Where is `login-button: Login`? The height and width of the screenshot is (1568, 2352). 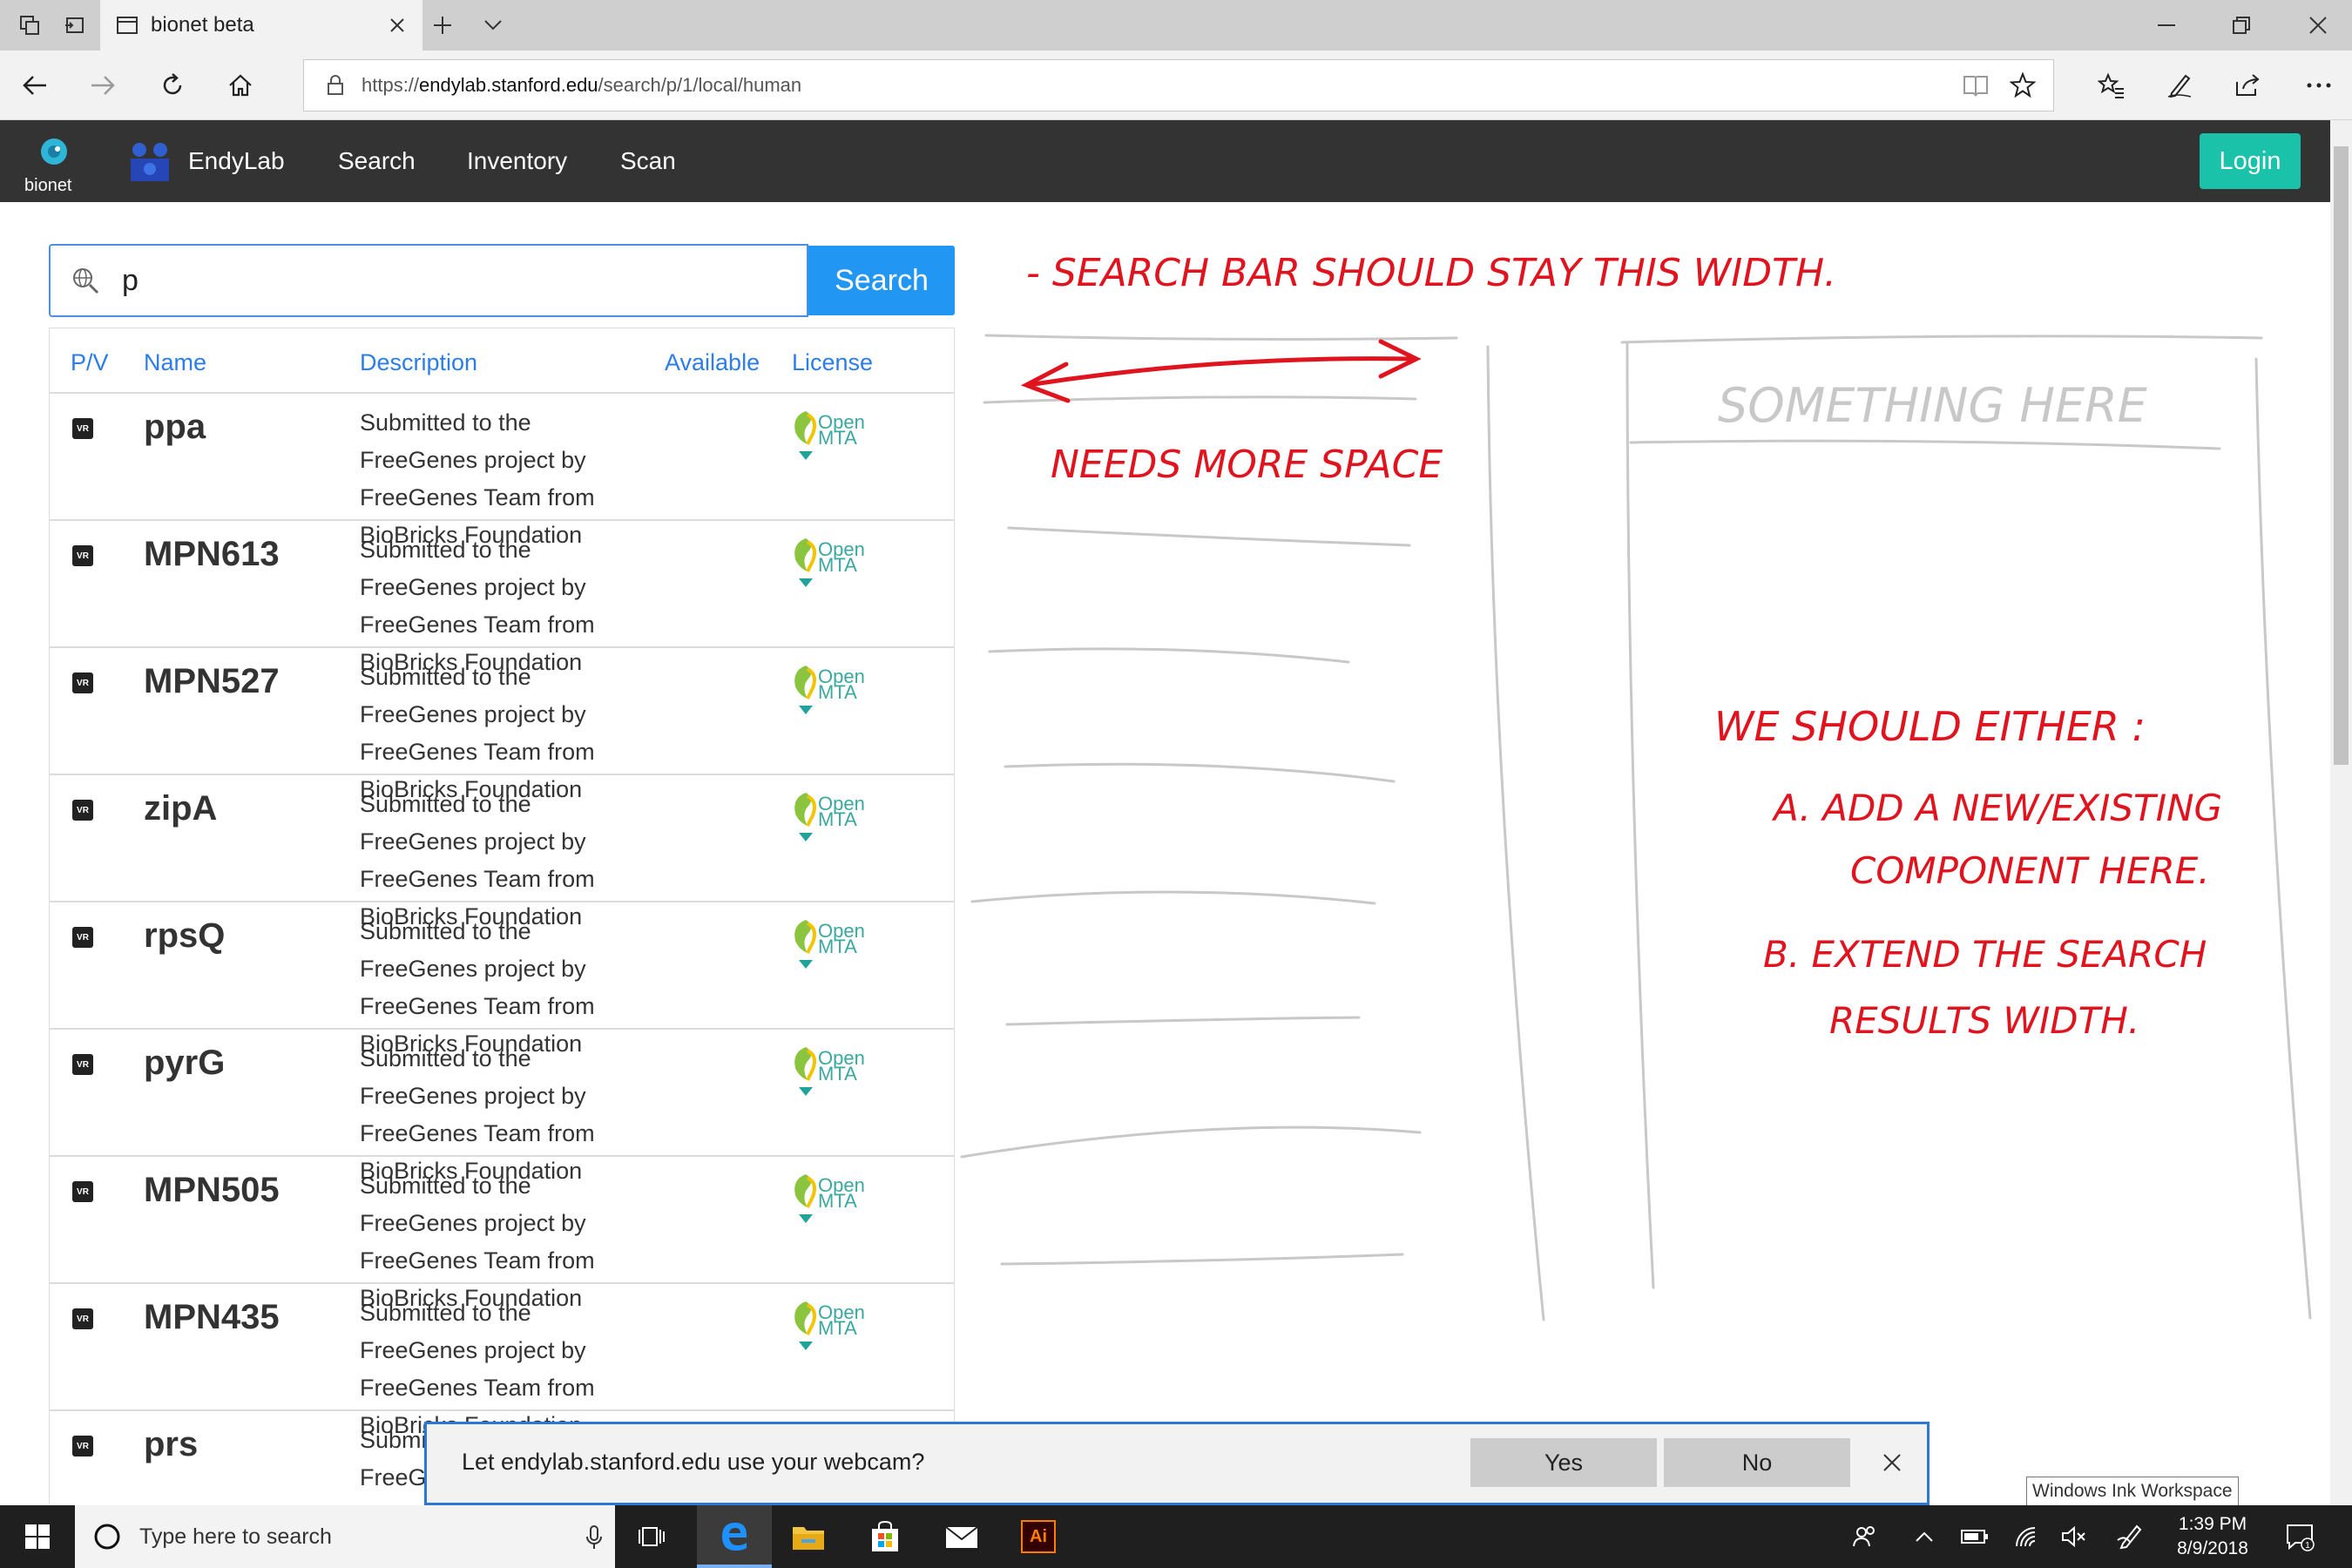
login-button: Login is located at coordinates (2250, 161).